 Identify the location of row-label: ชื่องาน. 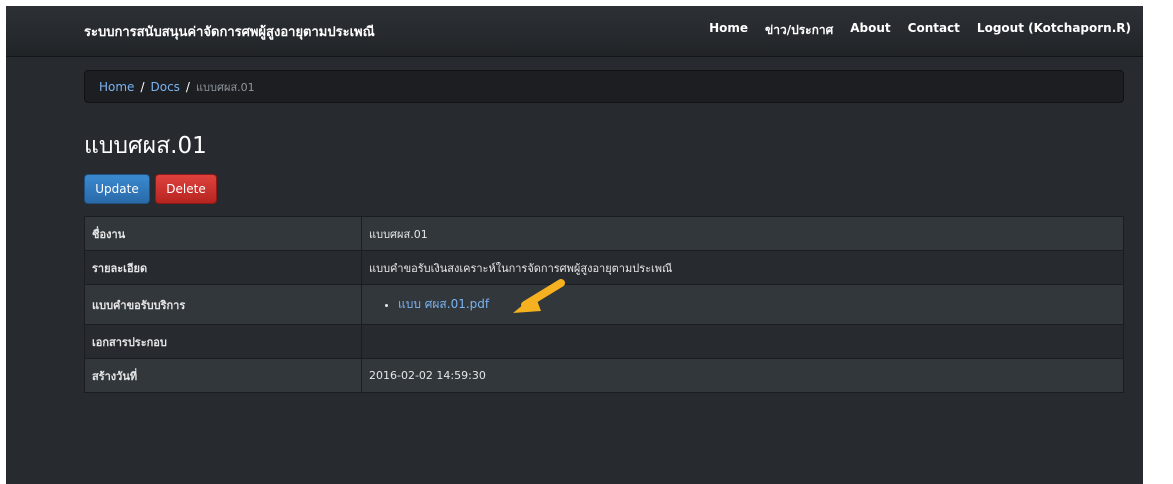
(223, 233).